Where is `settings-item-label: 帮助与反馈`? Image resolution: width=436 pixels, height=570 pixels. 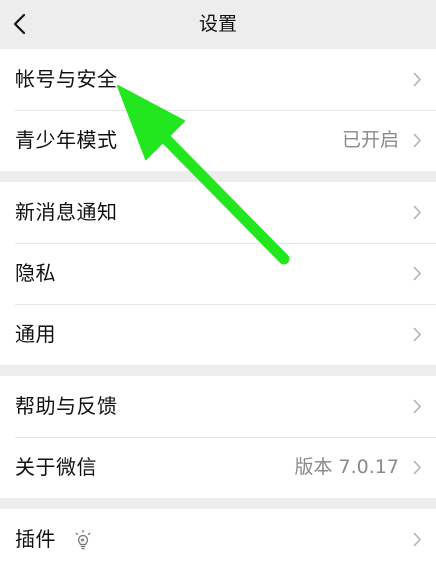 settings-item-label: 帮助与反馈 is located at coordinates (66, 406).